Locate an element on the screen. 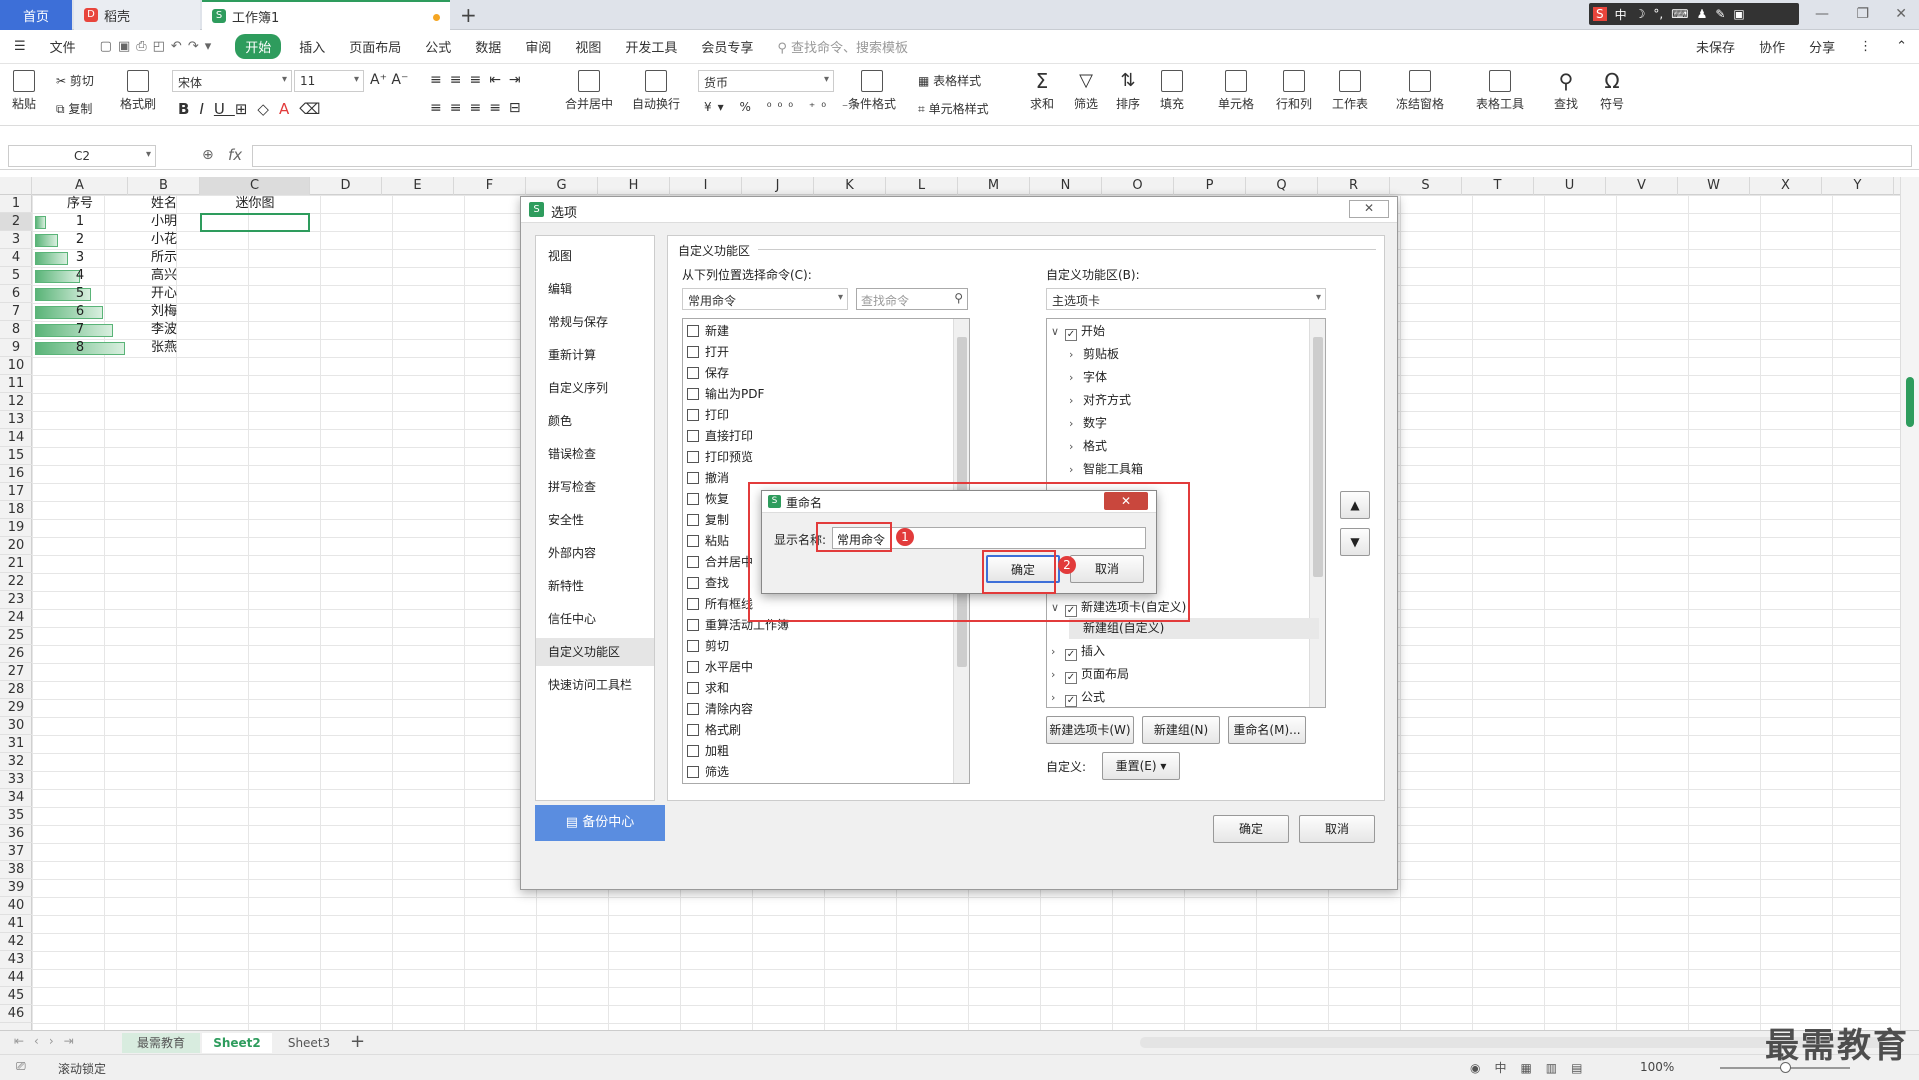  row-header-41: 41 is located at coordinates (16, 924).